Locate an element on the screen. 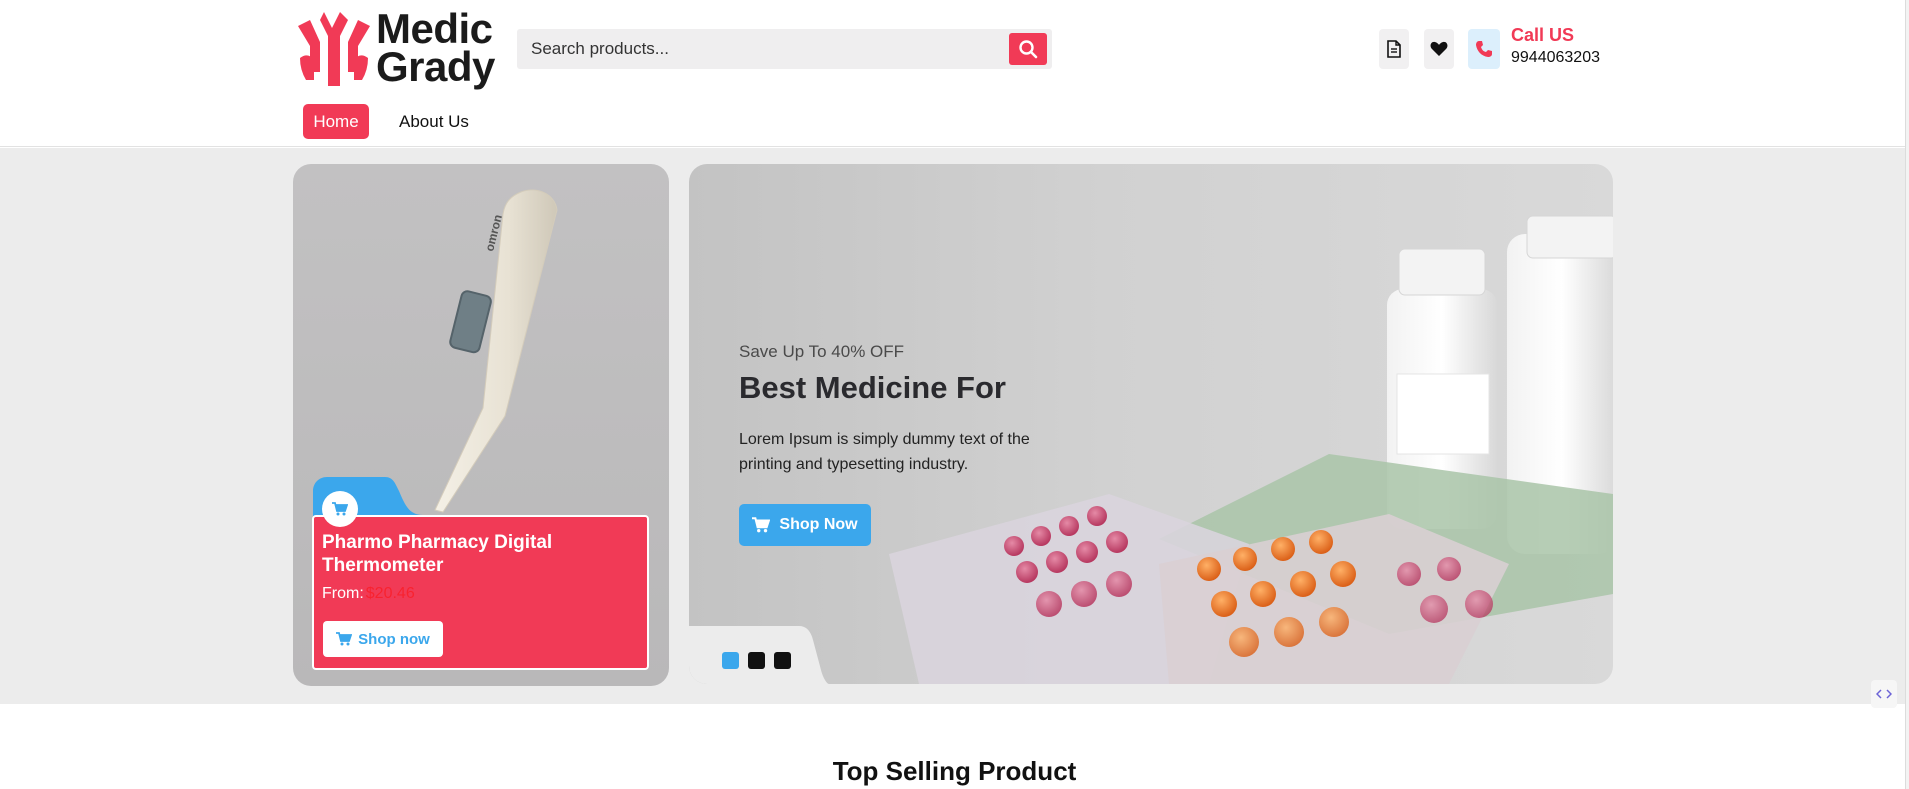 This screenshot has width=1909, height=789. scrollbar is located at coordinates (1907, 394).